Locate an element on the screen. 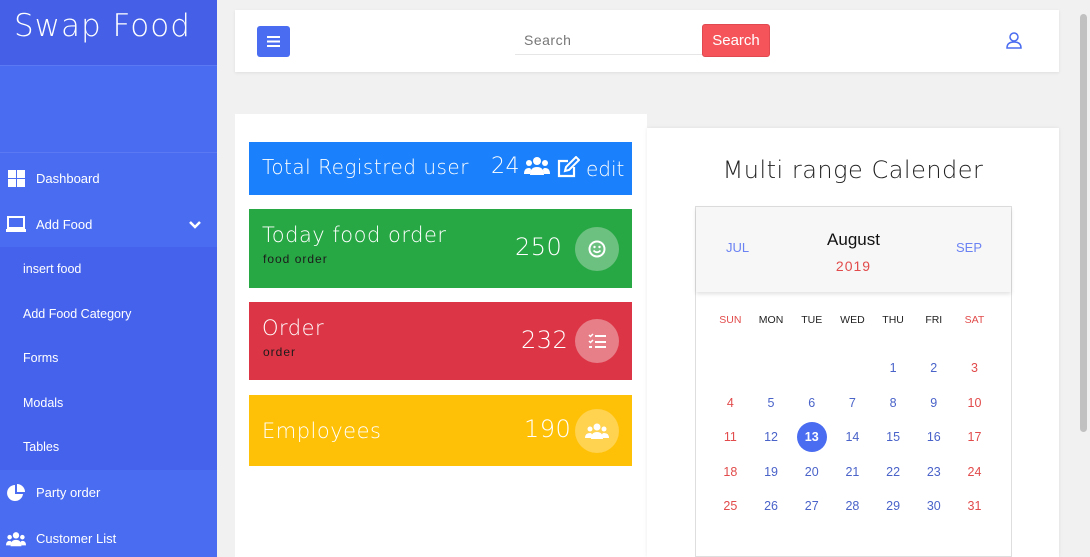 The width and height of the screenshot is (1090, 557). calendar-day: 6 is located at coordinates (811, 403).